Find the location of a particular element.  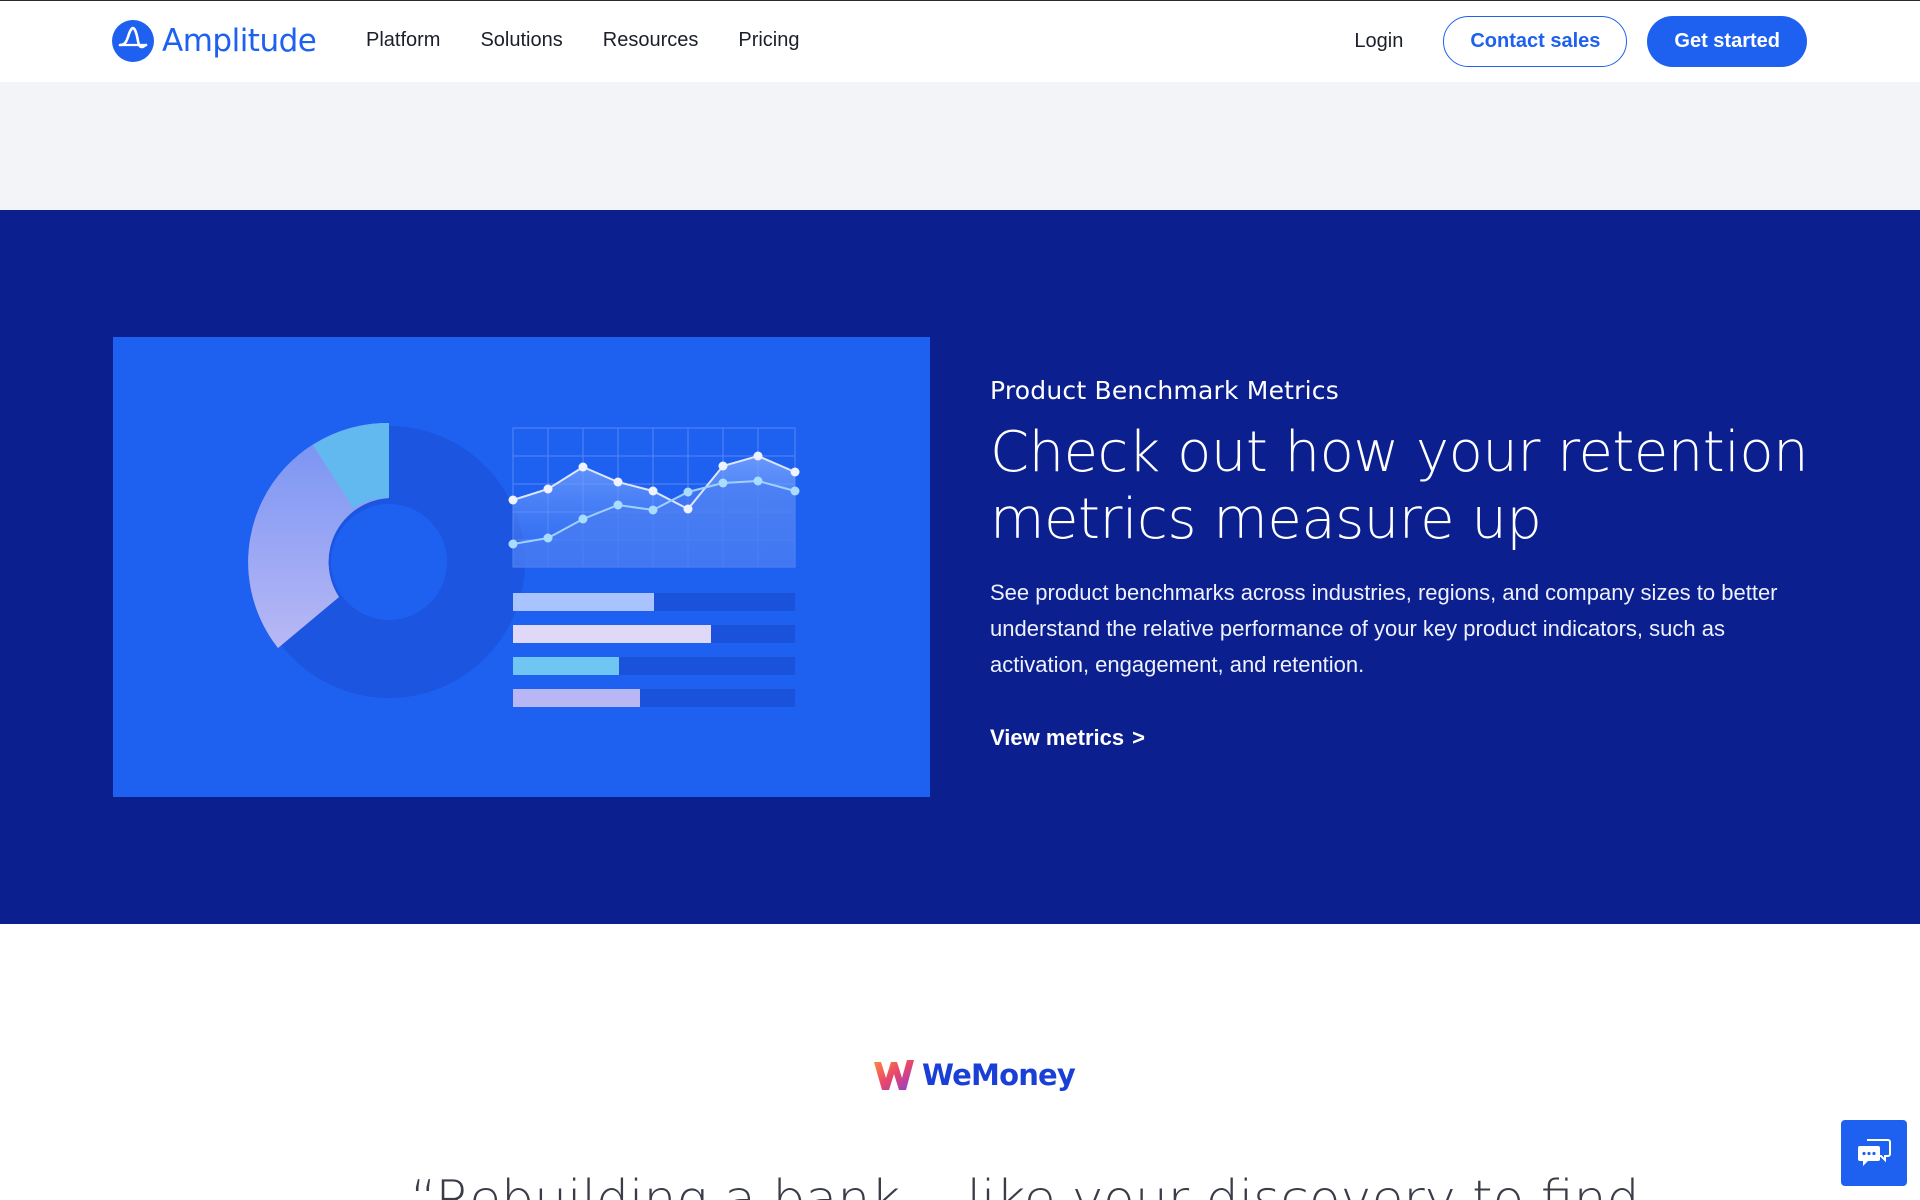

wemoney-logo: WeMoney is located at coordinates (974, 1075).